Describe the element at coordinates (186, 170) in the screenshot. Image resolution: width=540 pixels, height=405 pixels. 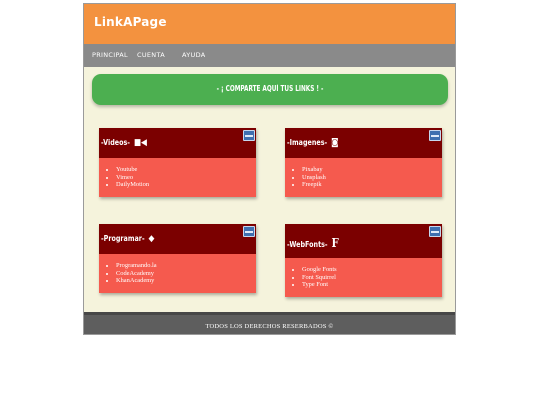
I see `list-item: Youtube` at that location.